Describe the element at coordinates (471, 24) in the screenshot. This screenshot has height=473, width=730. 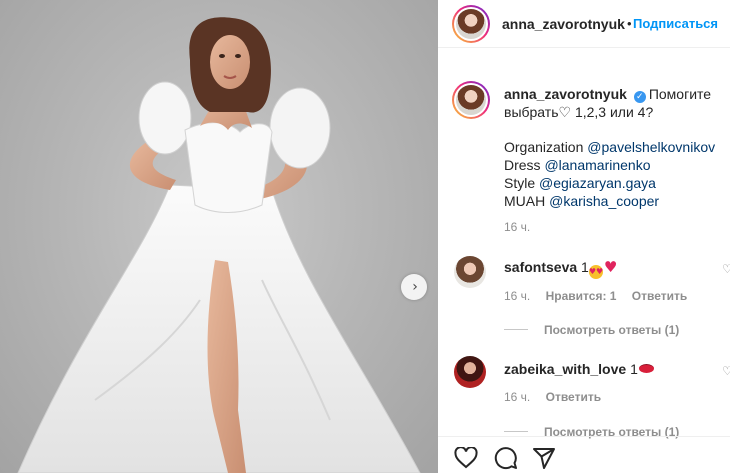
I see `author-avatar` at that location.